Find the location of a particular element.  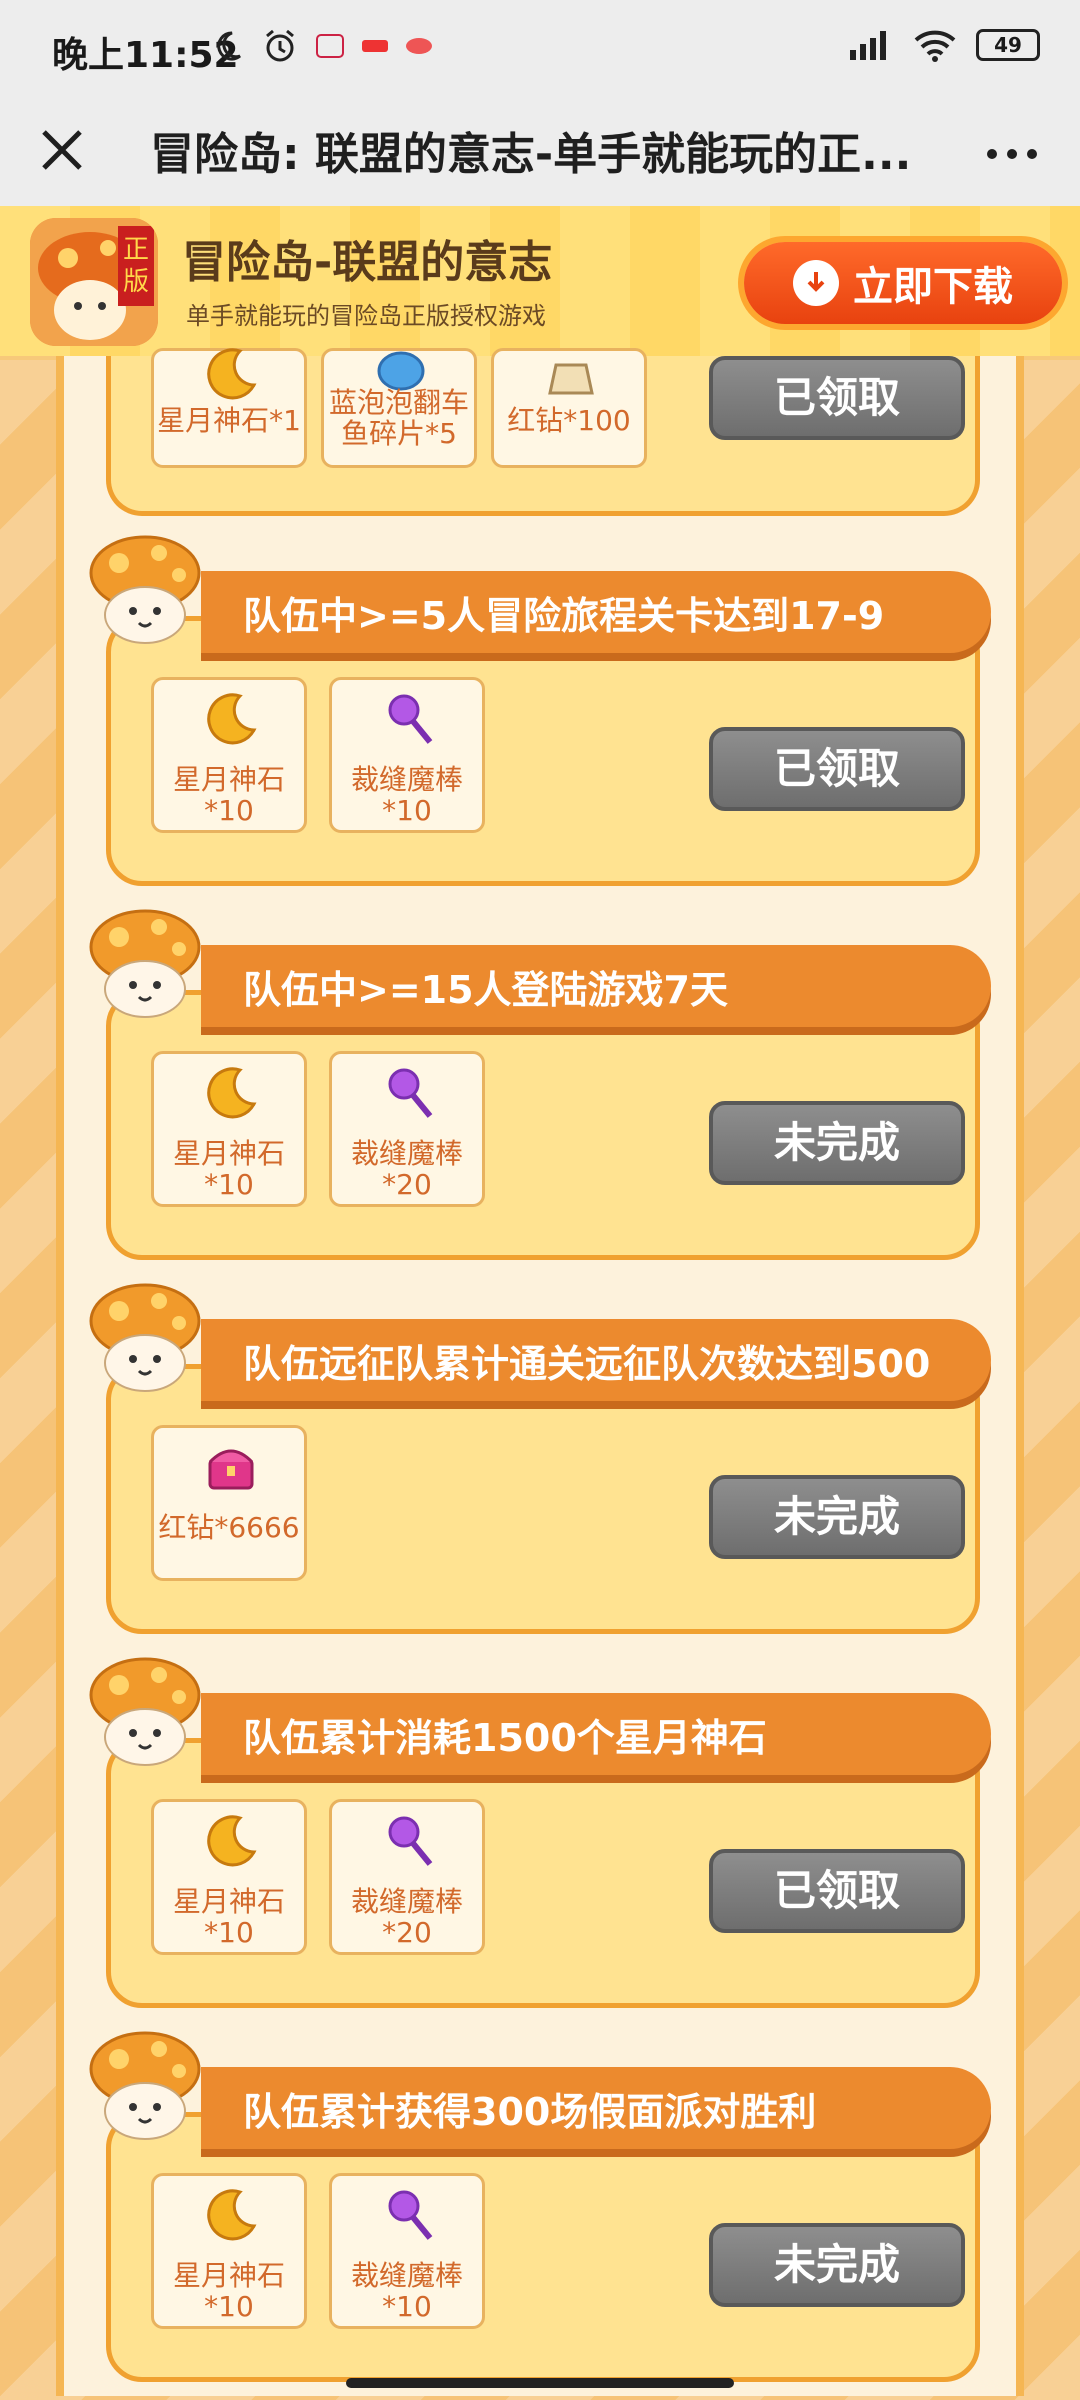

status-icons-right: 49 is located at coordinates (943, 45).